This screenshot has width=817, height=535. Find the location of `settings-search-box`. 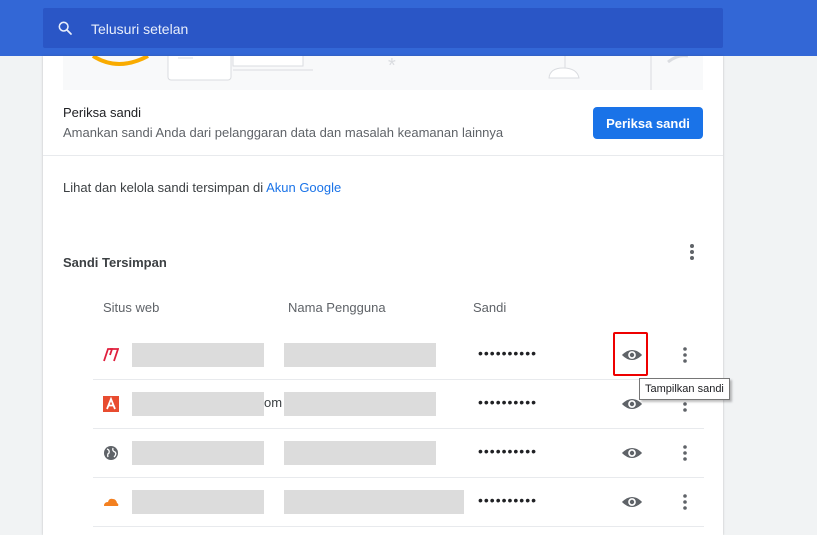

settings-search-box is located at coordinates (383, 29).